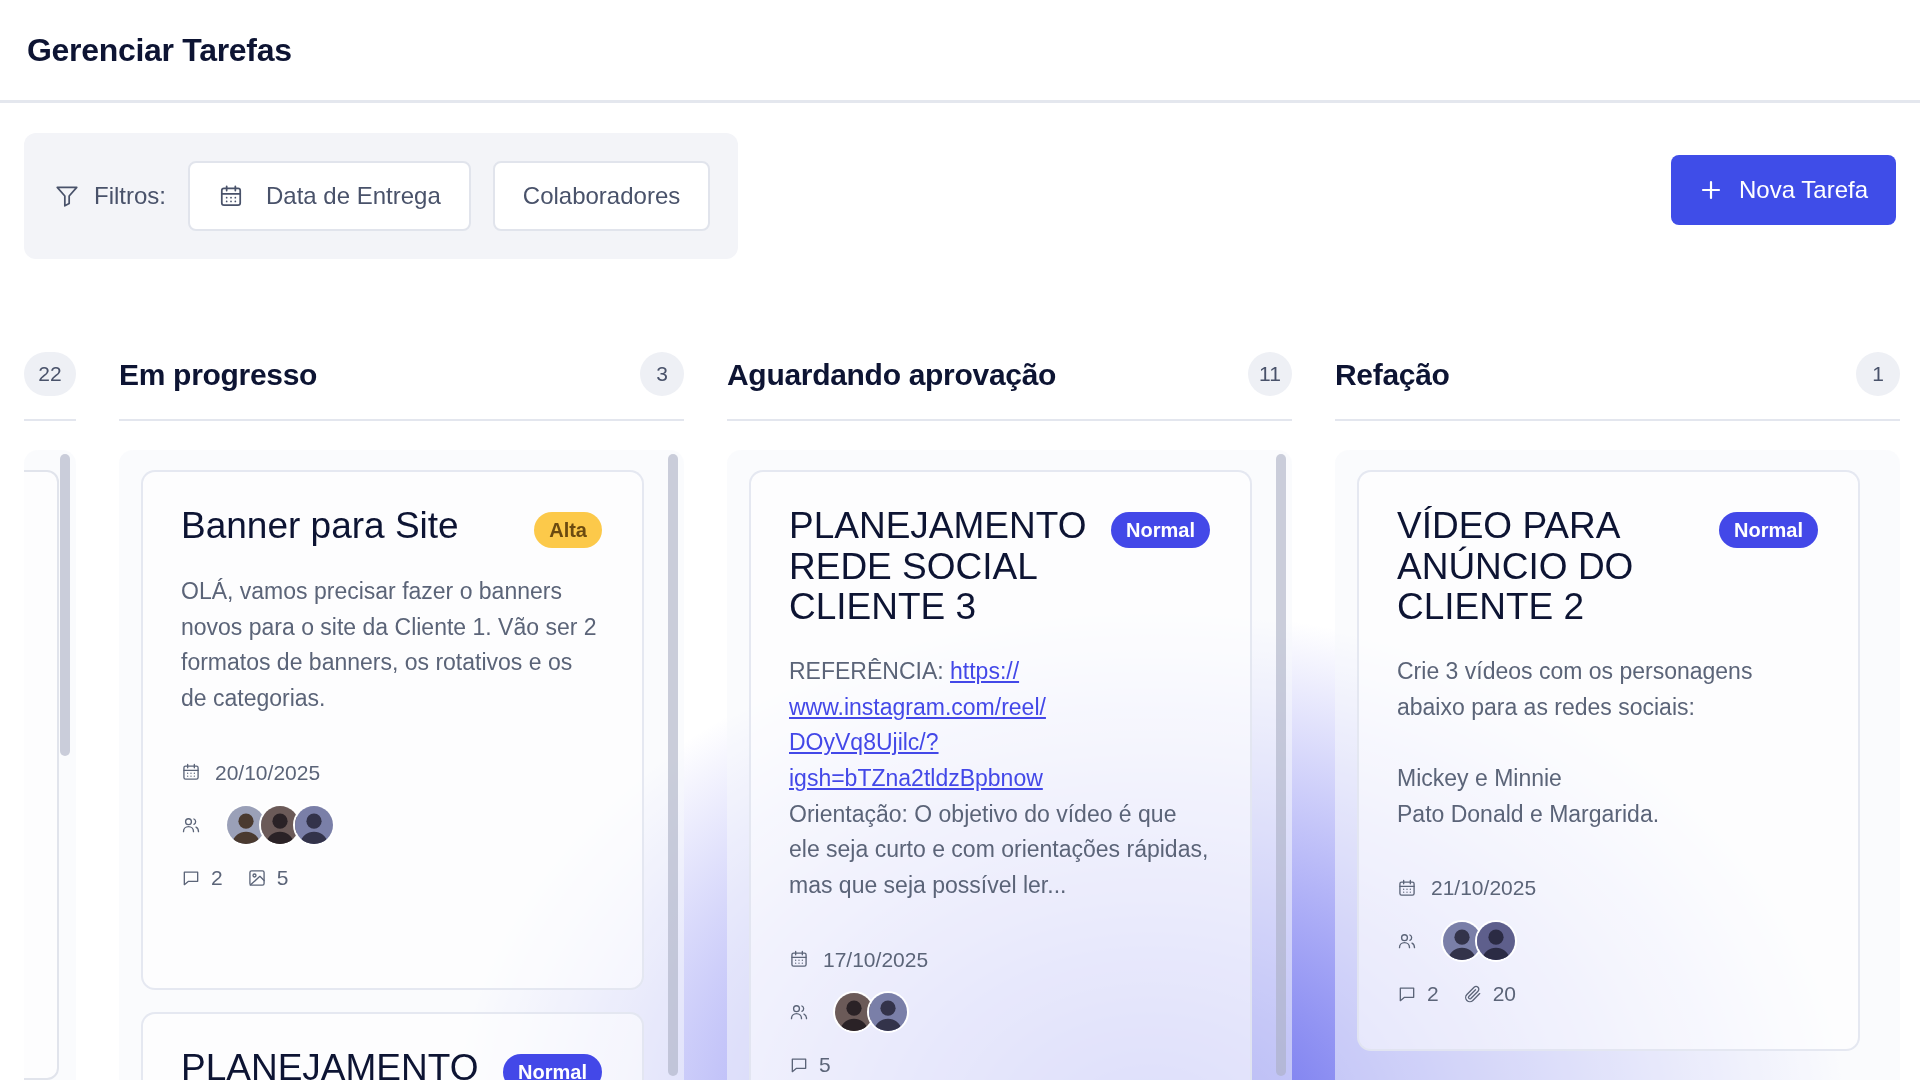  What do you see at coordinates (918, 725) in the screenshot?
I see `description-text: REFERÊNCIA: https:// www.instagram.com/reel/ DOyVq8Ujilc/? igsh=bTZna2tldzBpbnow` at bounding box center [918, 725].